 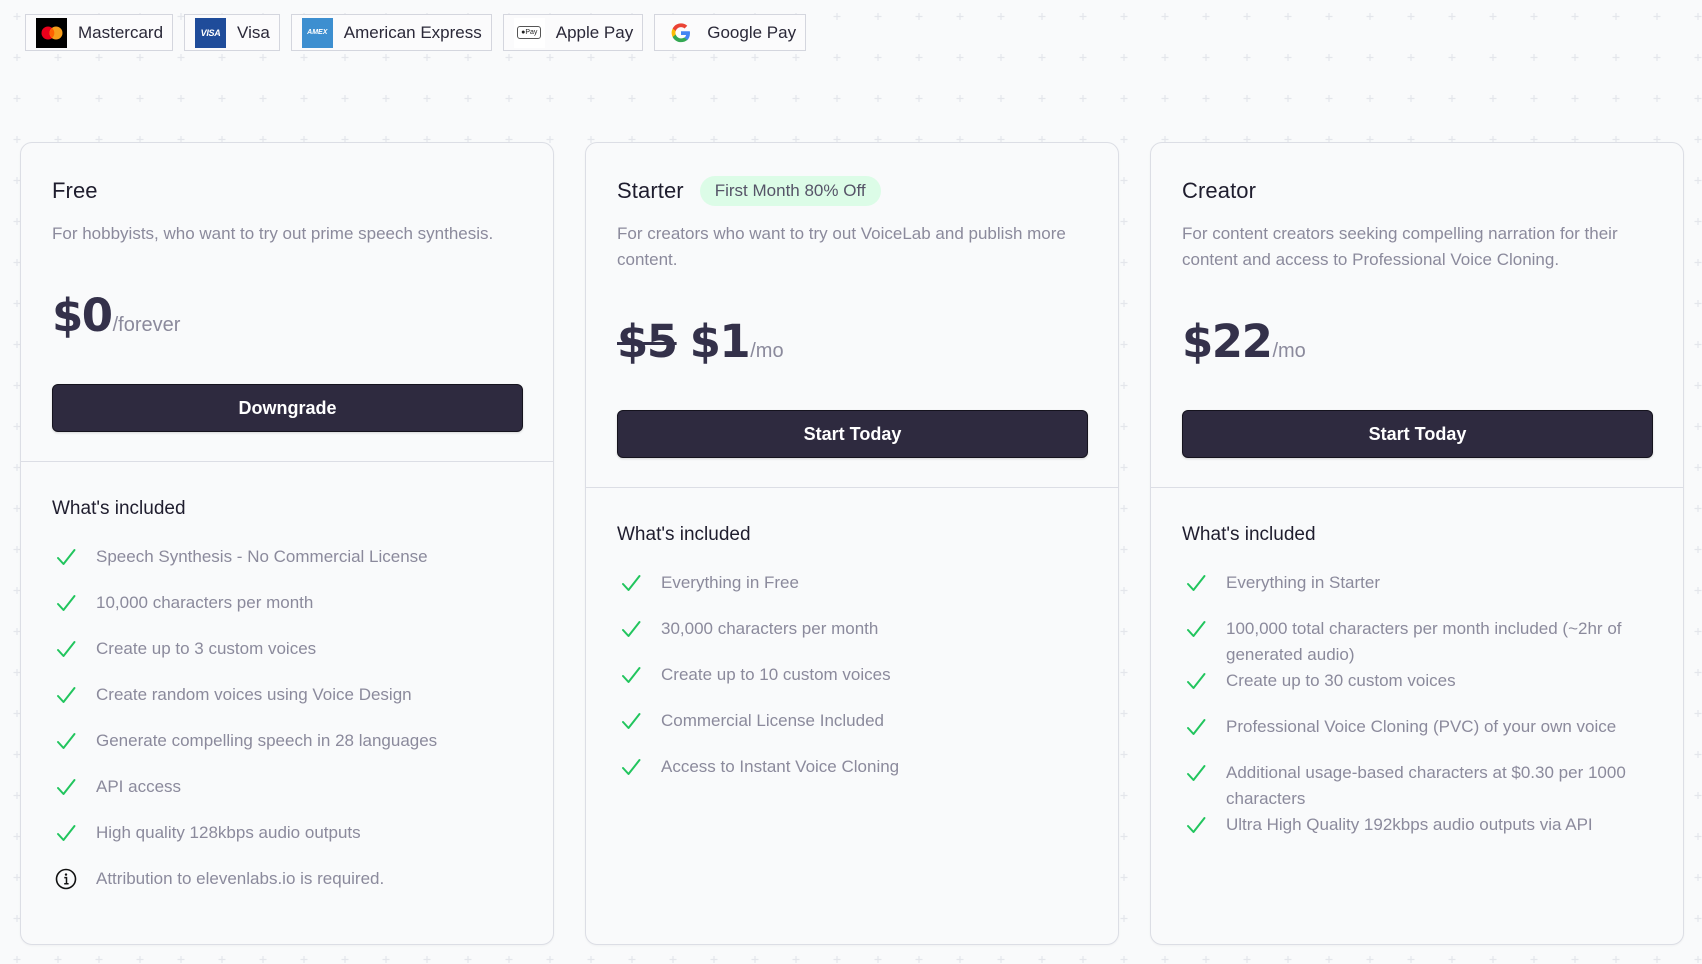 I want to click on feature-item: Commercial License Included, so click(x=852, y=731).